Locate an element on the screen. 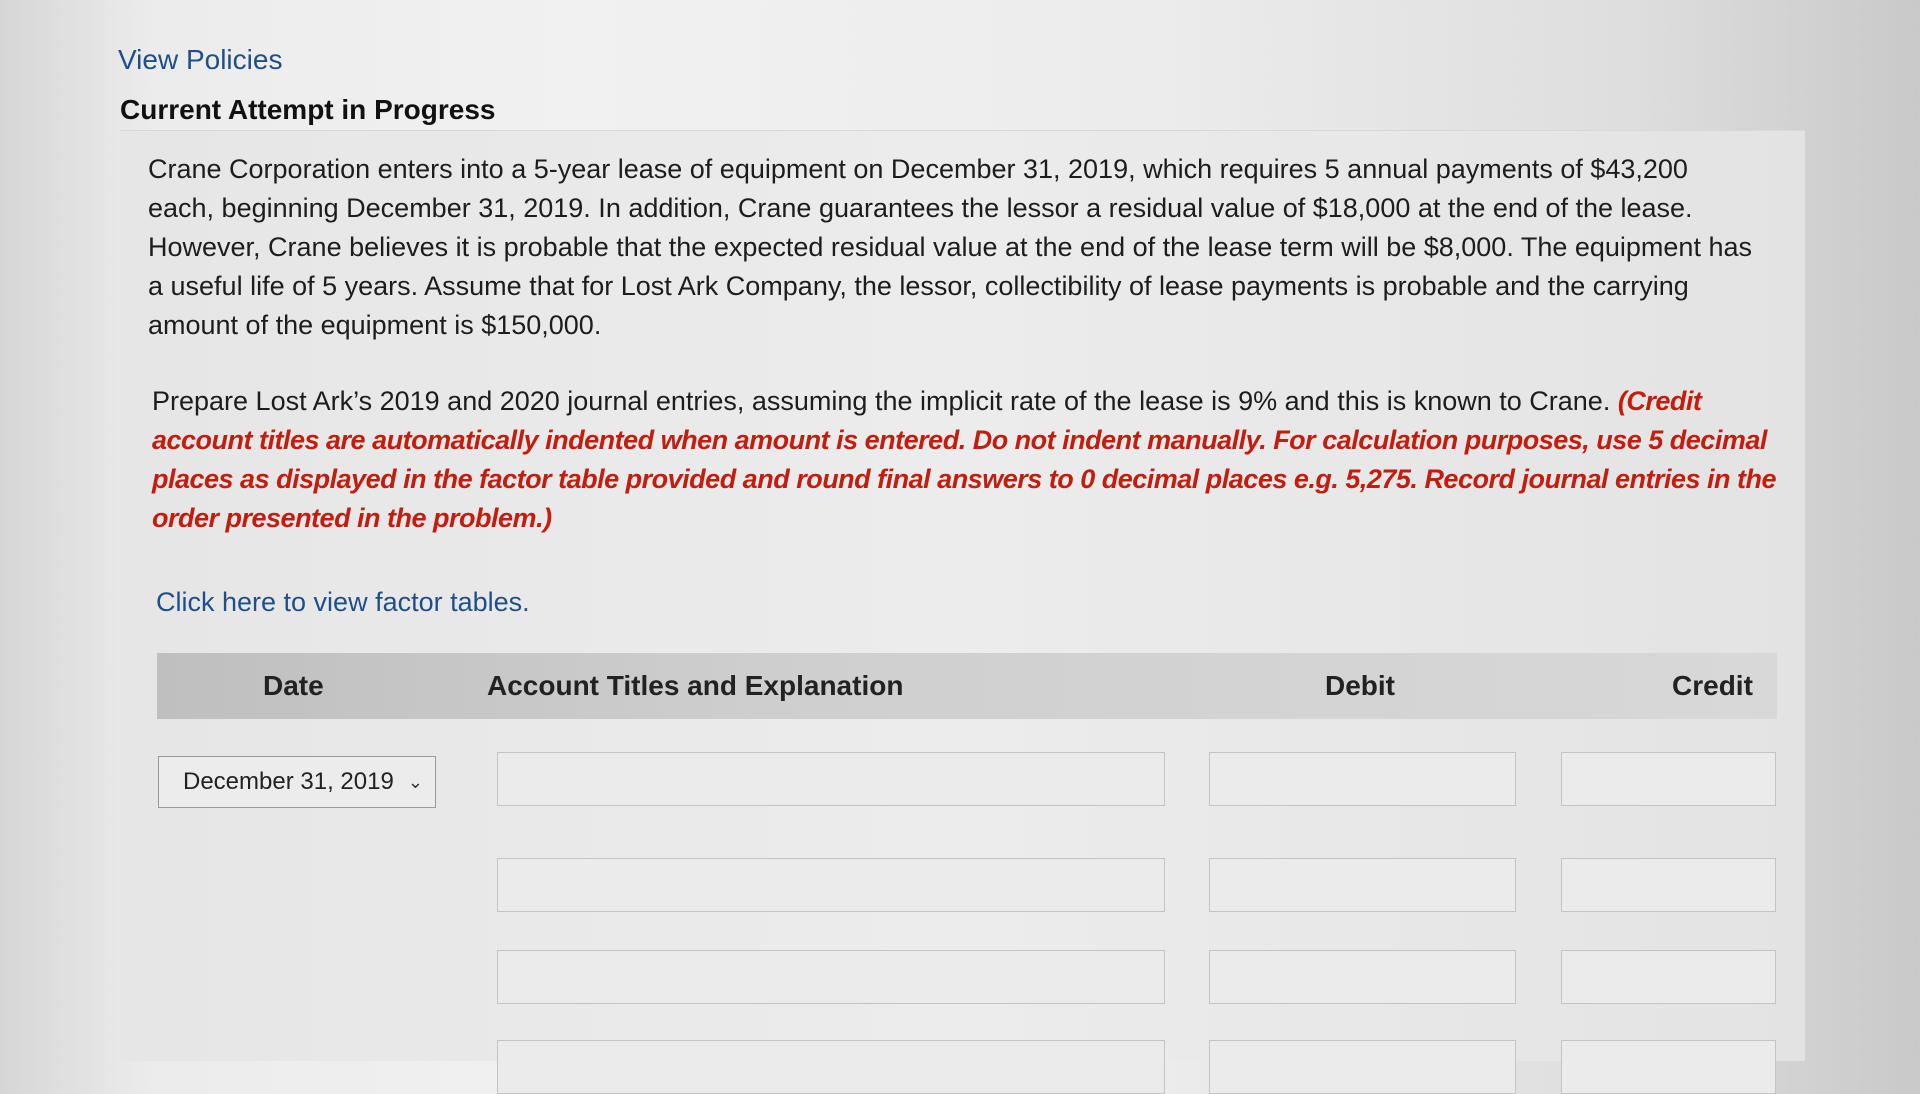 This screenshot has width=1920, height=1094. chevron-down-icon: ⌄ is located at coordinates (415, 782).